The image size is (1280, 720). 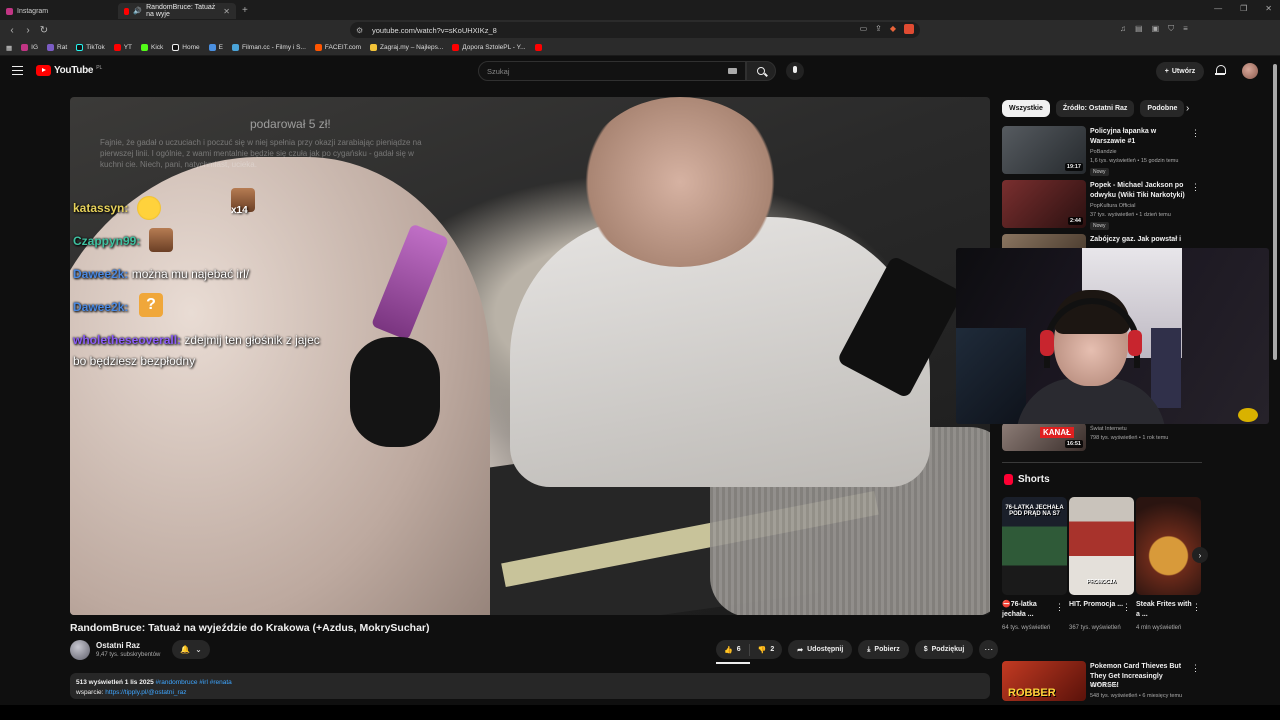 What do you see at coordinates (118, 645) in the screenshot?
I see `channel-name: Ostatni Raz` at bounding box center [118, 645].